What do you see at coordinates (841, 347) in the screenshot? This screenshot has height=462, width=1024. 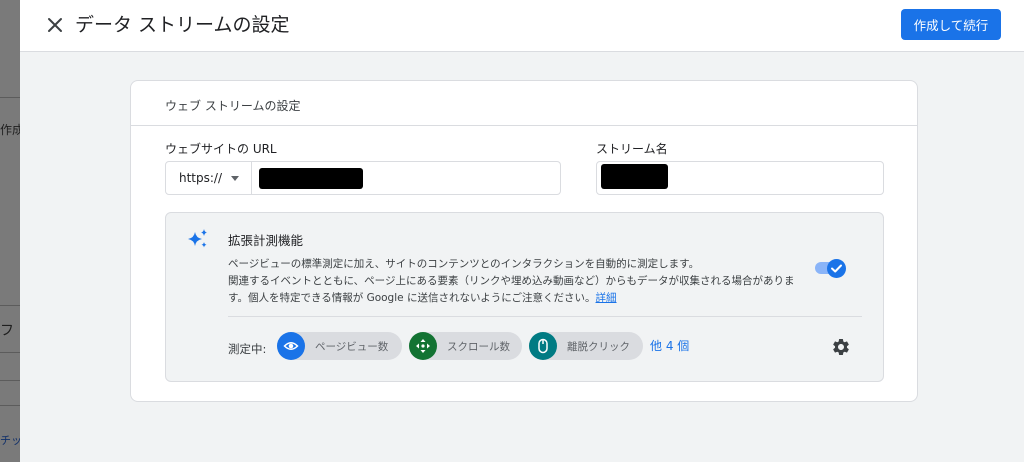 I see `gear-icon` at bounding box center [841, 347].